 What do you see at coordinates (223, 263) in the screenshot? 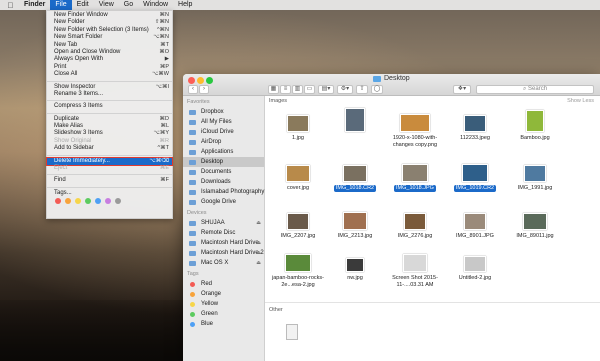
I see `sidebar-item-mac-os-x: Mac OS X ⏏` at bounding box center [223, 263].